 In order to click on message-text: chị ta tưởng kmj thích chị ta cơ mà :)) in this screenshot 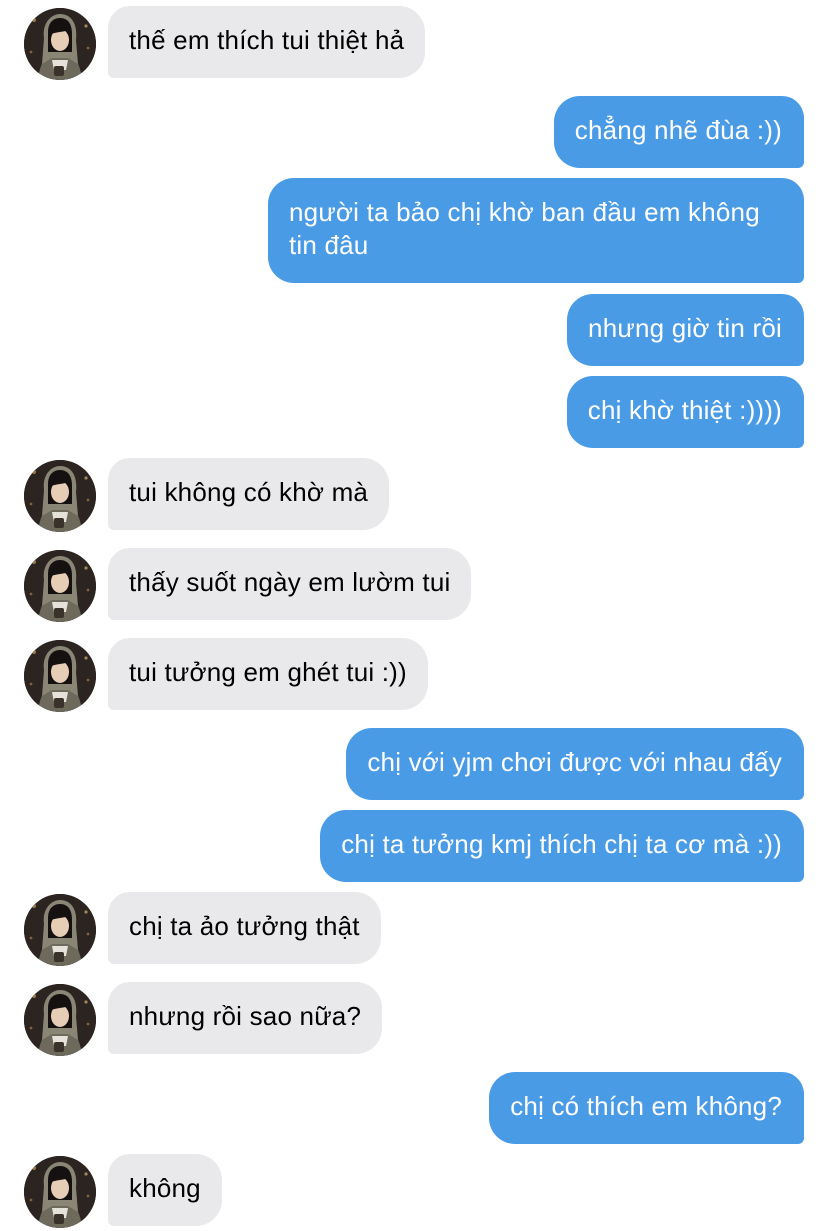, I will do `click(561, 844)`.